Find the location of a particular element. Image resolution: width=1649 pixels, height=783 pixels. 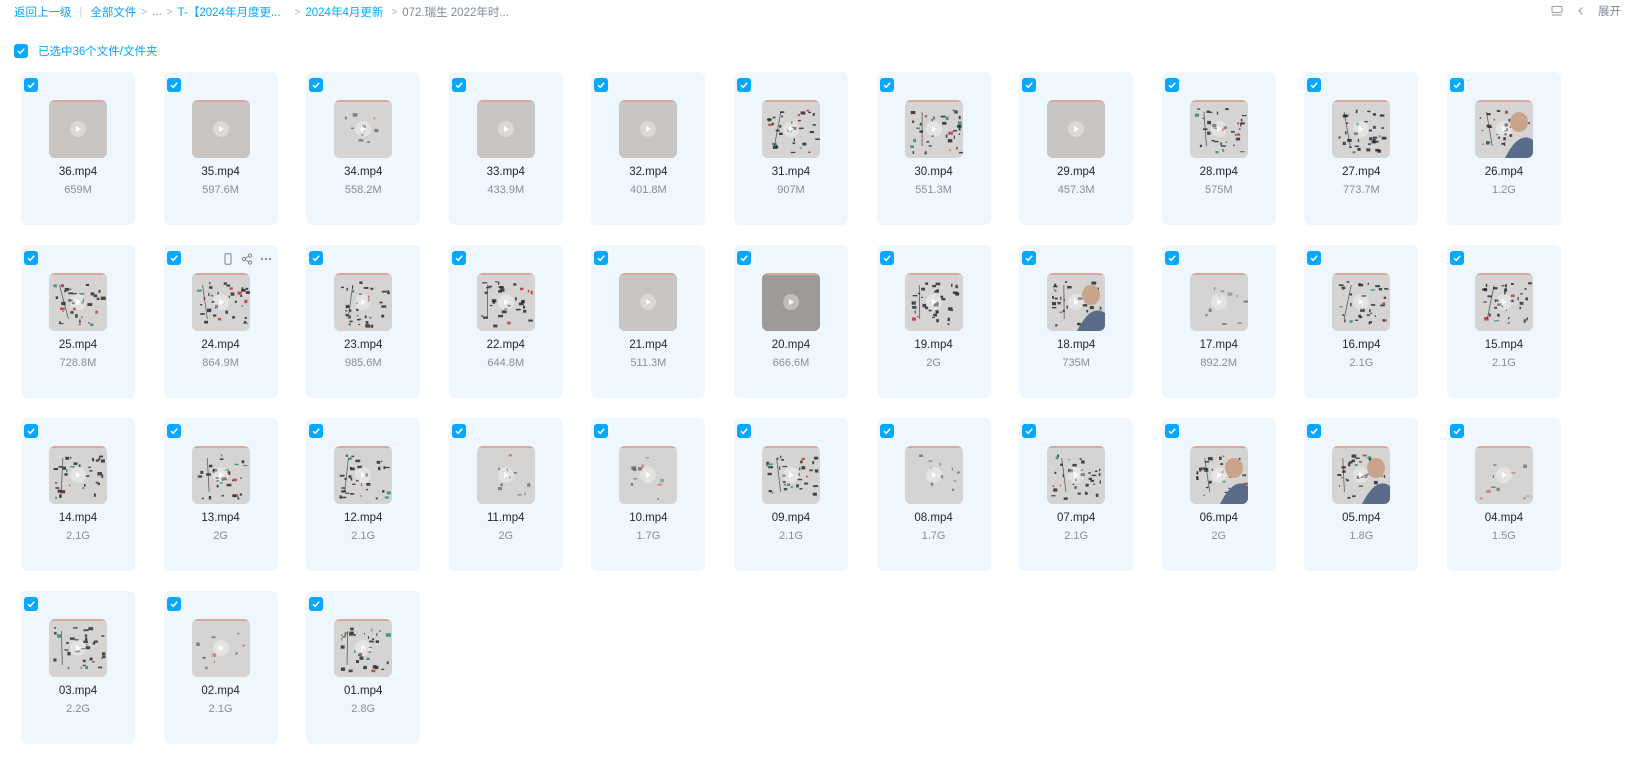

file-card: 06.mp4 2G is located at coordinates (1218, 494).